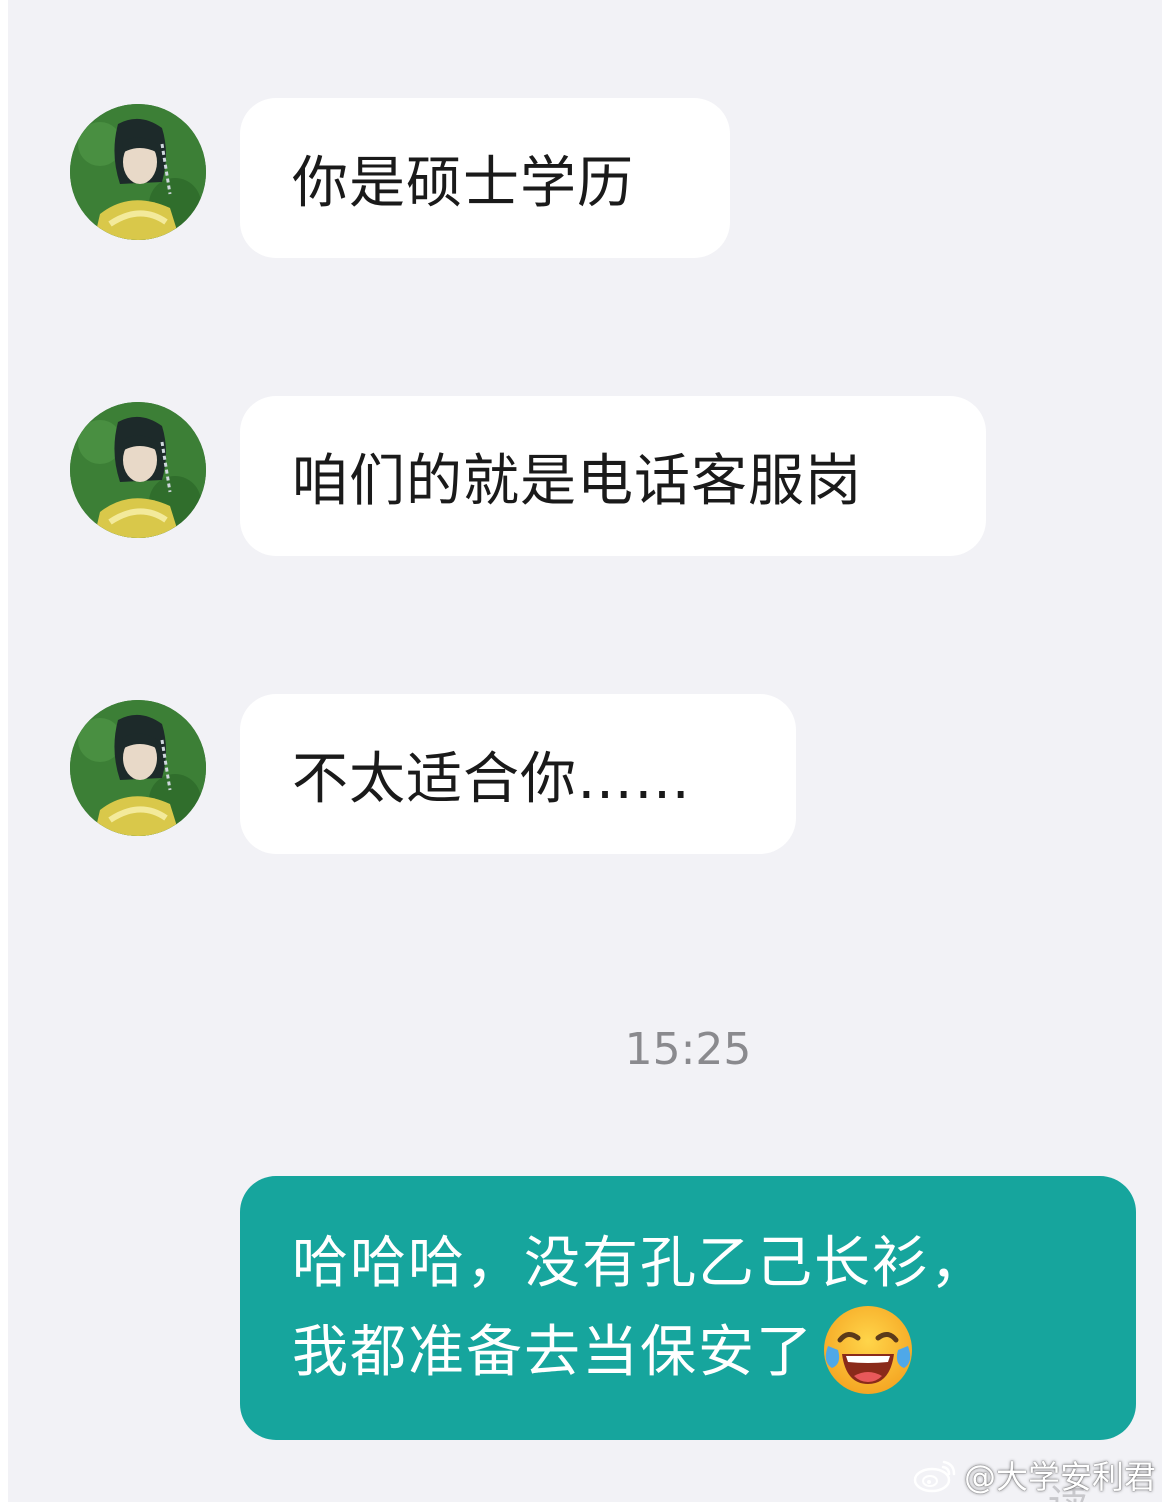 The width and height of the screenshot is (1170, 1502). Describe the element at coordinates (577, 481) in the screenshot. I see `message-text: 咱们的就是电话客服岗` at that location.